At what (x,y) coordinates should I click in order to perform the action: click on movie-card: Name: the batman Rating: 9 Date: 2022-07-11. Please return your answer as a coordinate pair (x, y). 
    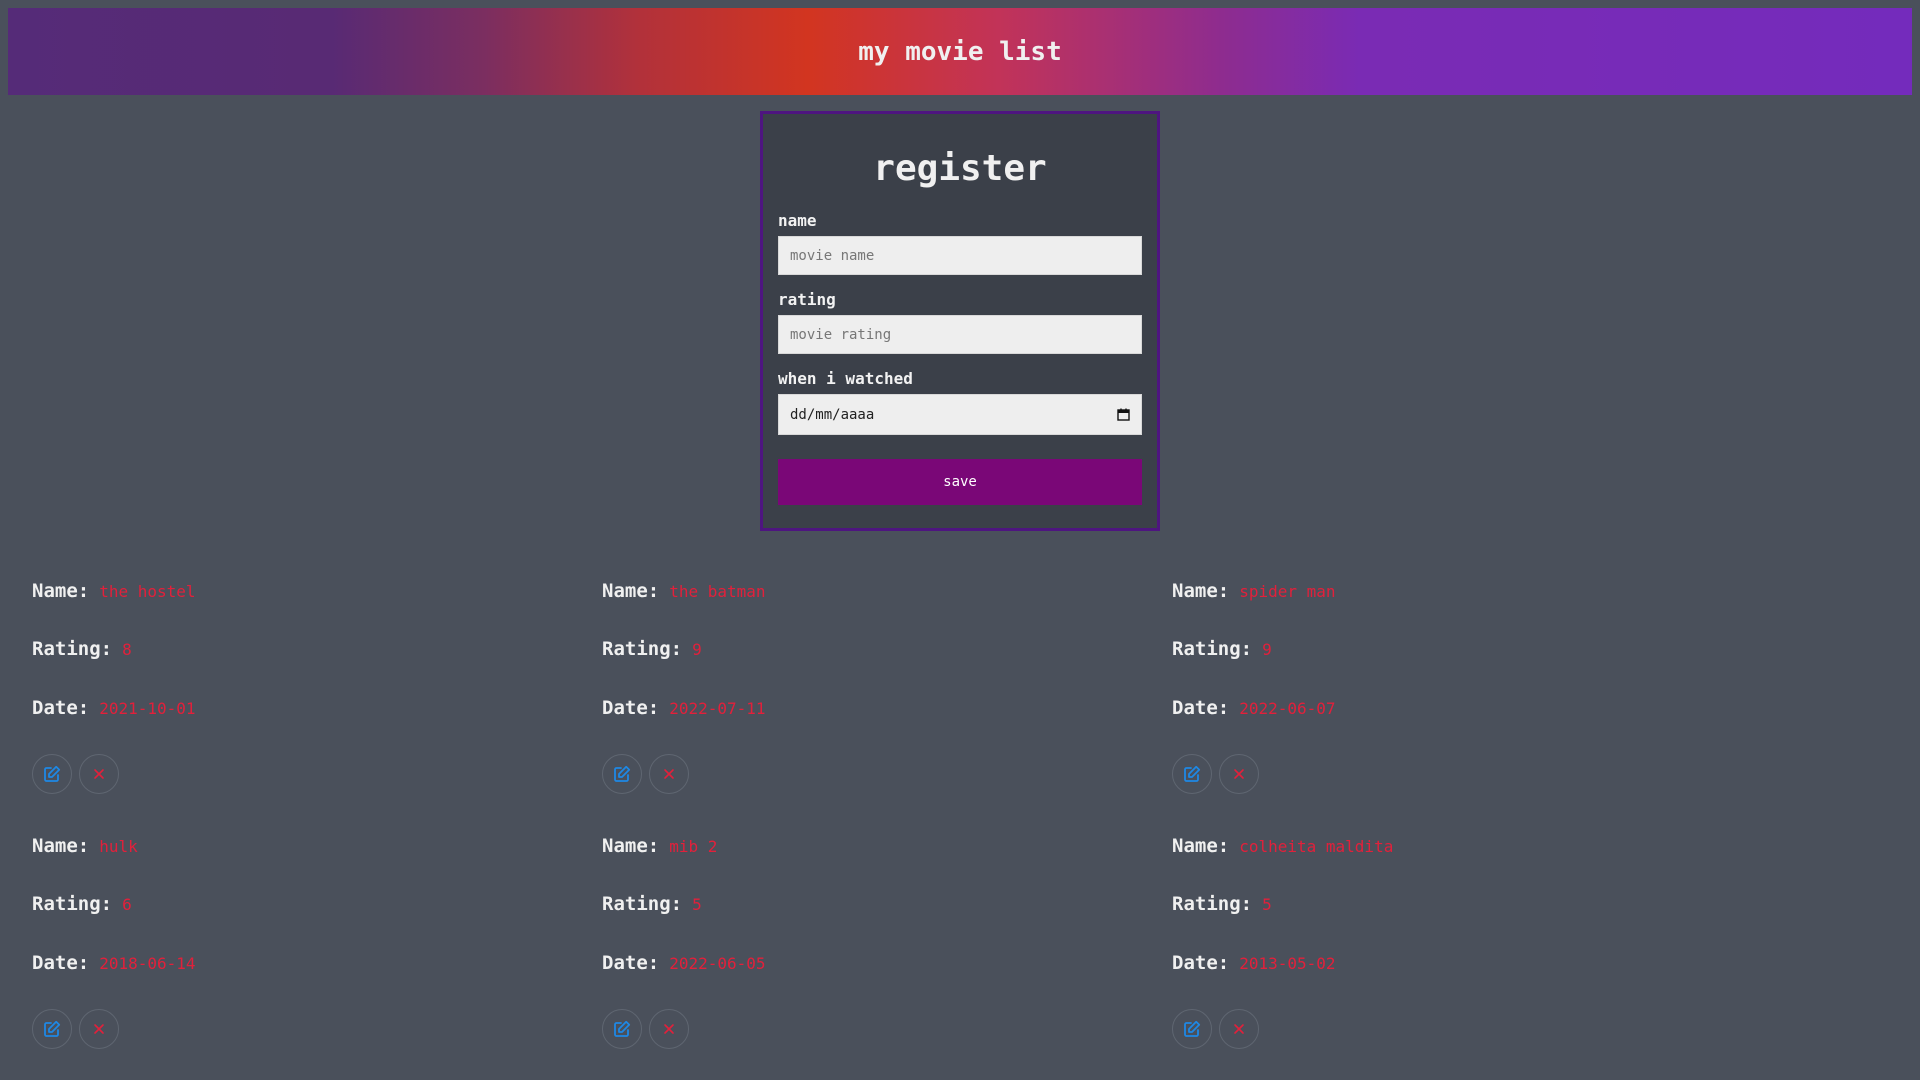
    Looking at the image, I should click on (862, 700).